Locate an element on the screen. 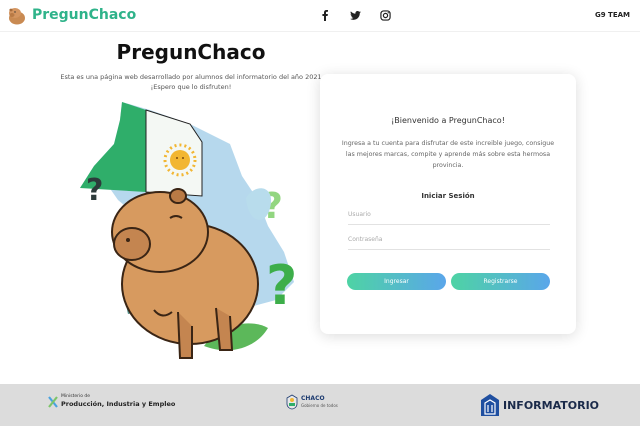 This screenshot has height=426, width=640. ministry-x-icon is located at coordinates (53, 401).